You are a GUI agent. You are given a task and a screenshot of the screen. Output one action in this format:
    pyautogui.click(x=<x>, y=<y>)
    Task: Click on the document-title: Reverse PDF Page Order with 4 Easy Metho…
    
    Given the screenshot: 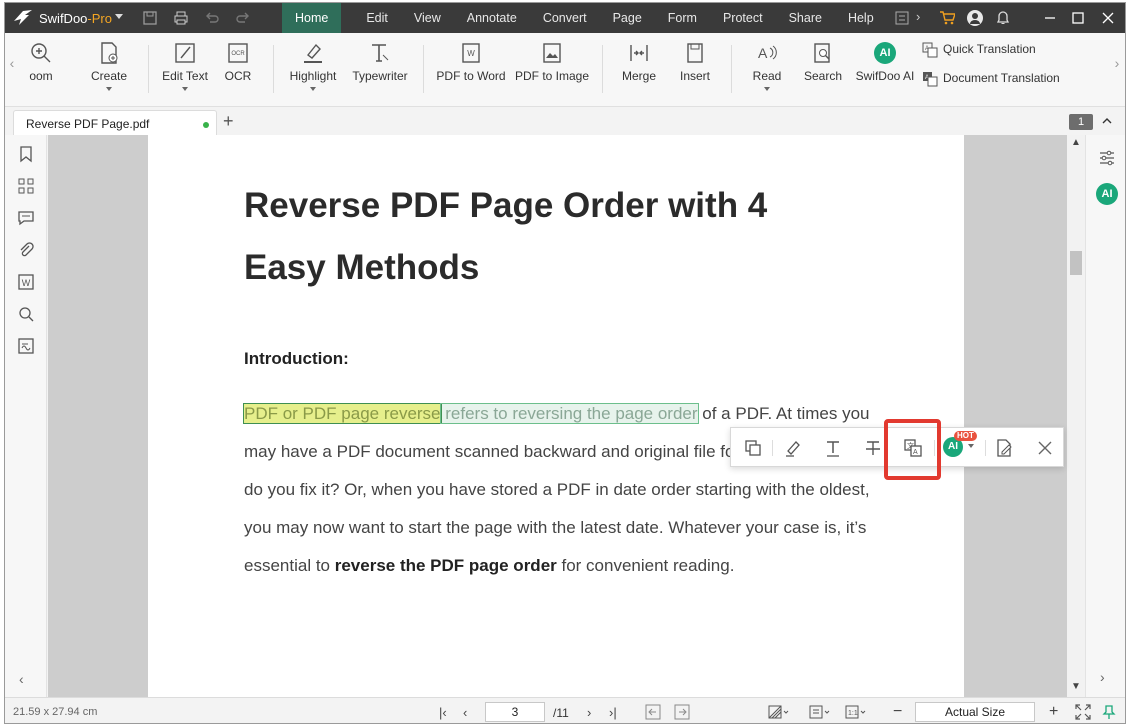 What is the action you would take?
    pyautogui.click(x=544, y=237)
    